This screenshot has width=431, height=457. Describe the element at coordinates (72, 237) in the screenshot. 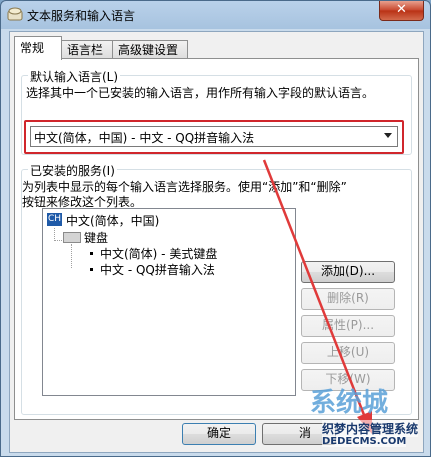

I see `keyboard-icon` at that location.